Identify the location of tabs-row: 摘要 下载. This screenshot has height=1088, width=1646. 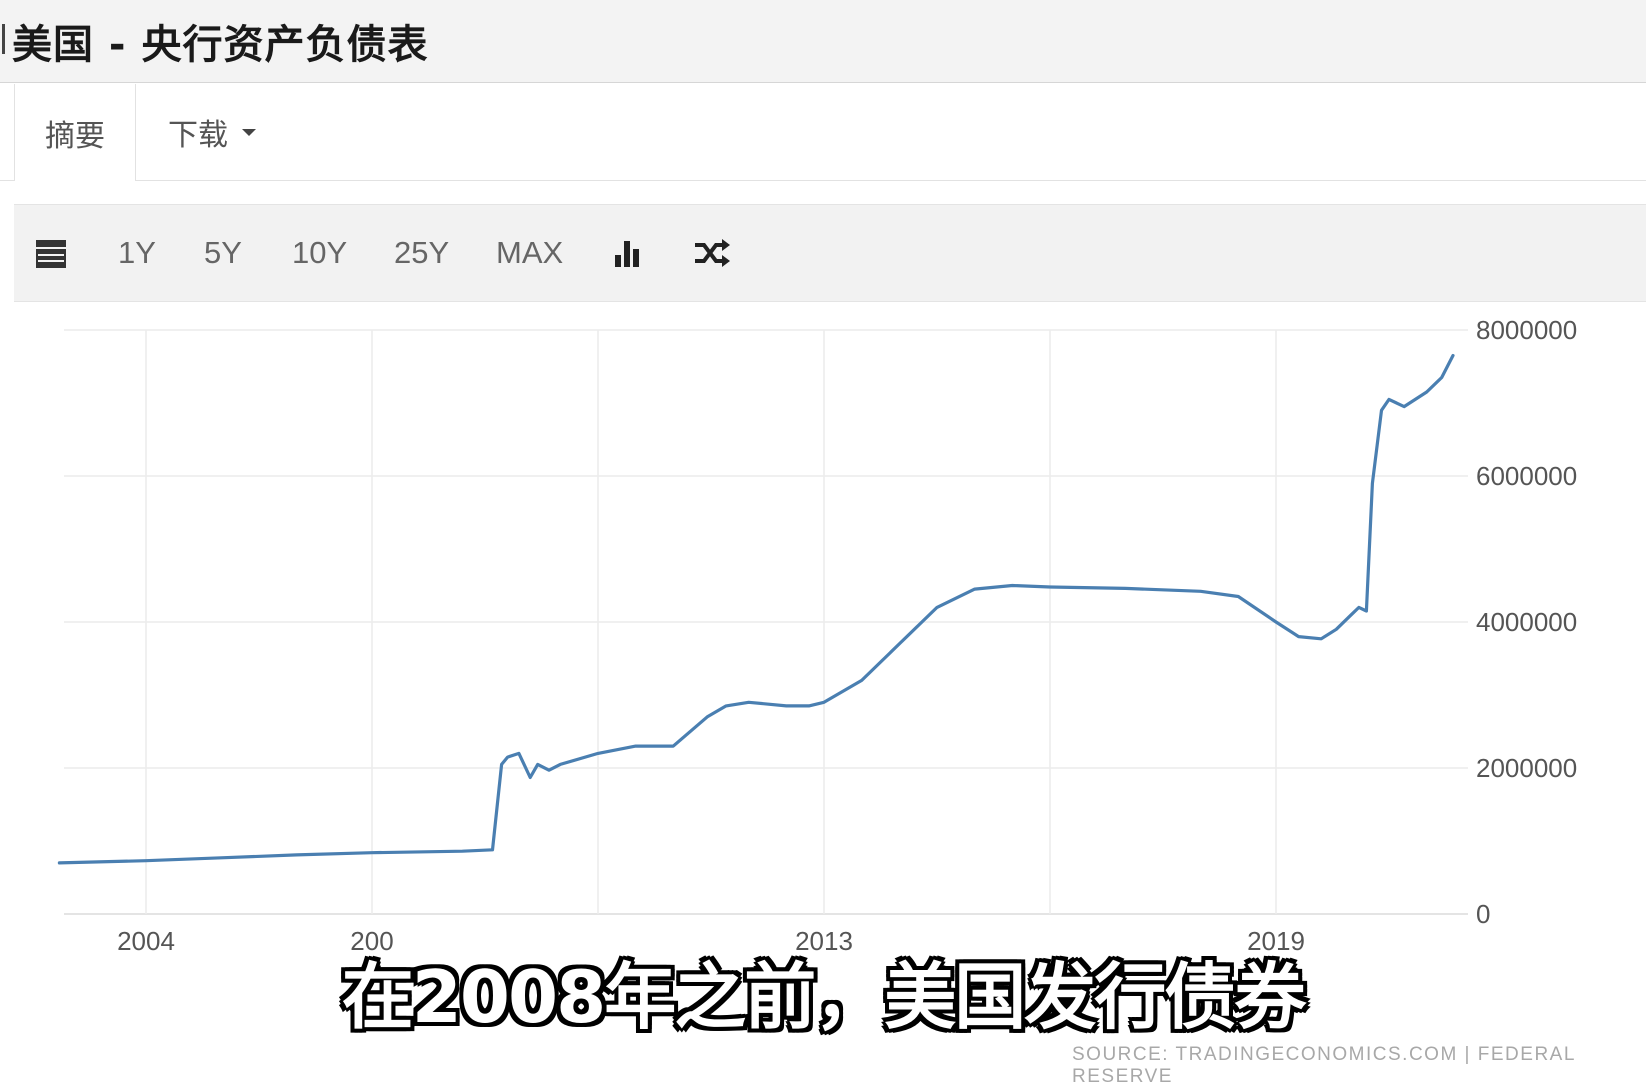
(823, 132).